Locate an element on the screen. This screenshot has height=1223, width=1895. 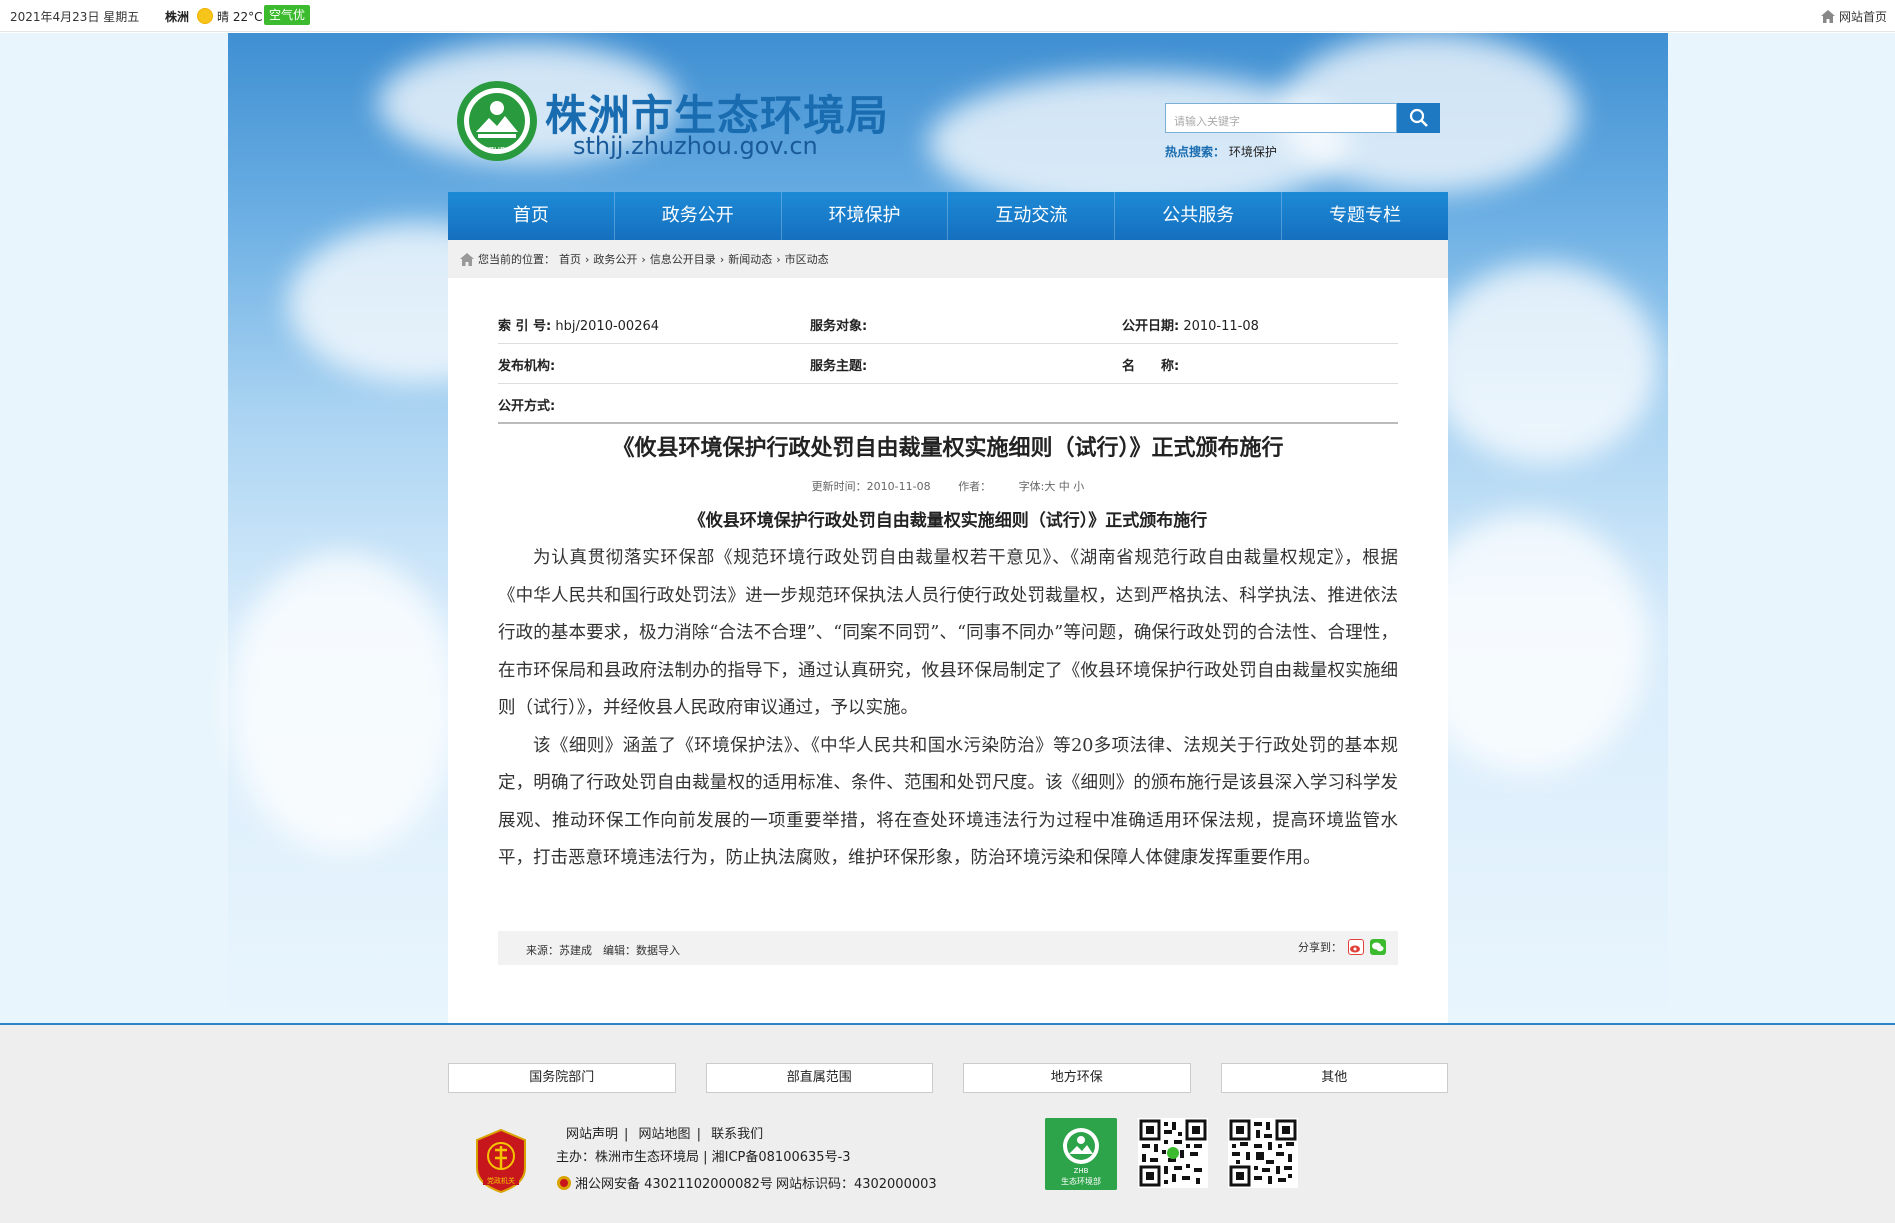
metadata-topic-label: 服务主题: is located at coordinates (839, 366).